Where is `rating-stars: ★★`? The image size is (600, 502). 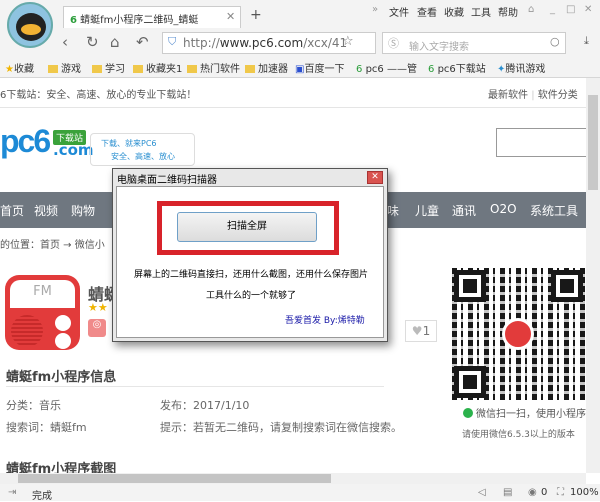
rating-stars: ★★ is located at coordinates (98, 307).